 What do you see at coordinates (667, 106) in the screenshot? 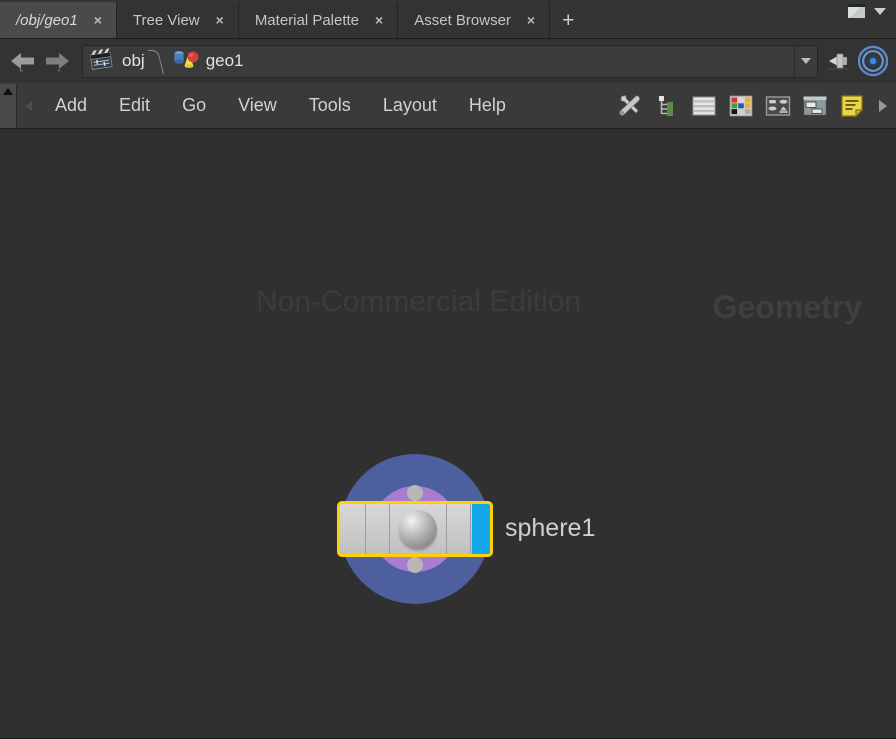
I see `hierarchy-tree-icon` at bounding box center [667, 106].